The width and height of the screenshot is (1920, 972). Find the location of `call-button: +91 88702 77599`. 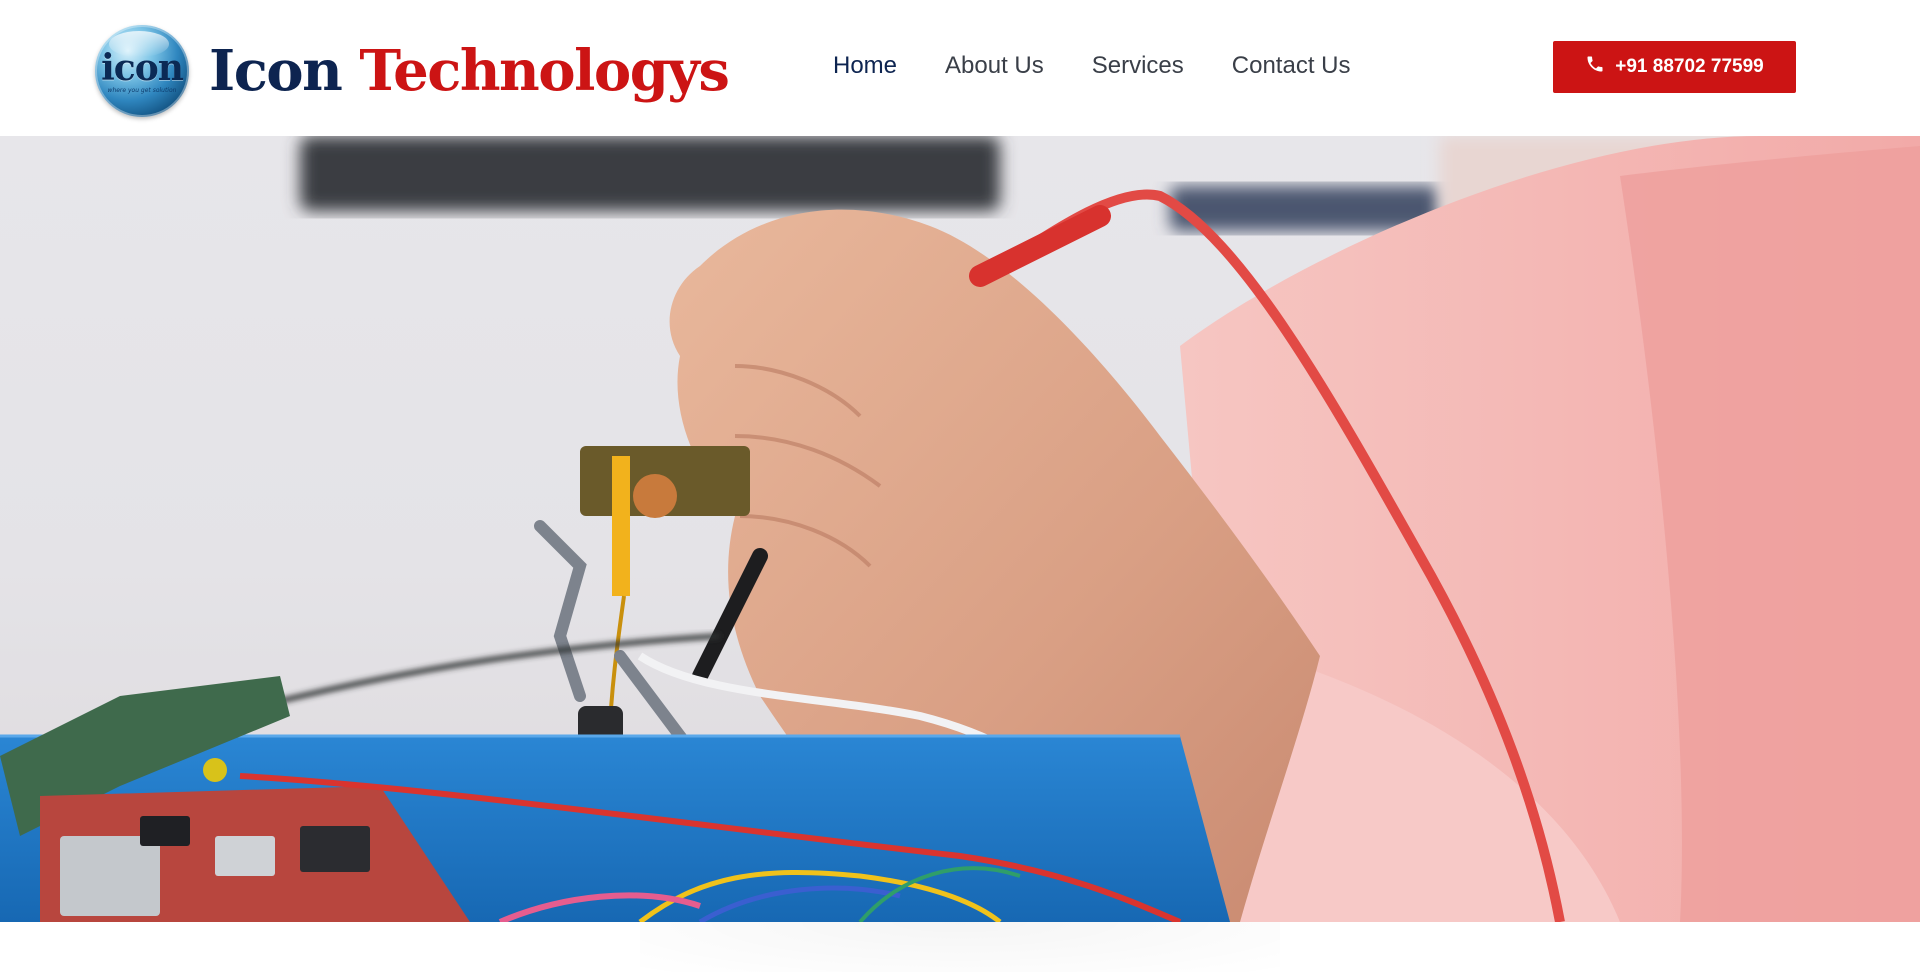

call-button: +91 88702 77599 is located at coordinates (1674, 67).